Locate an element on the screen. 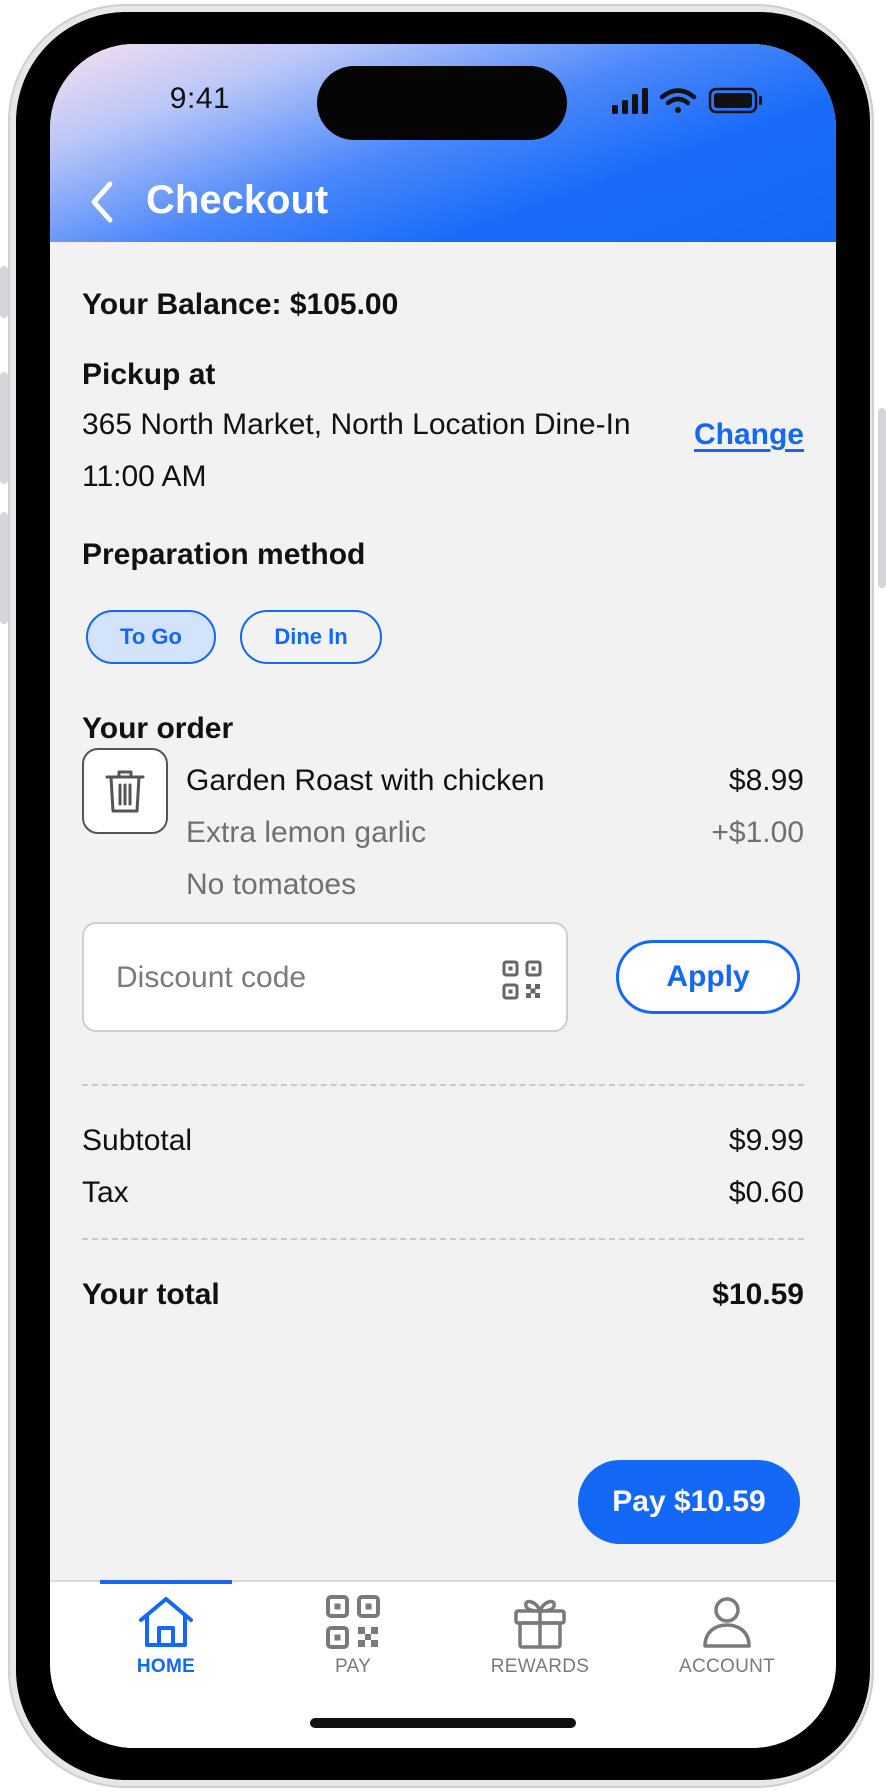 The image size is (886, 1792). to-go-option: To Go is located at coordinates (151, 637).